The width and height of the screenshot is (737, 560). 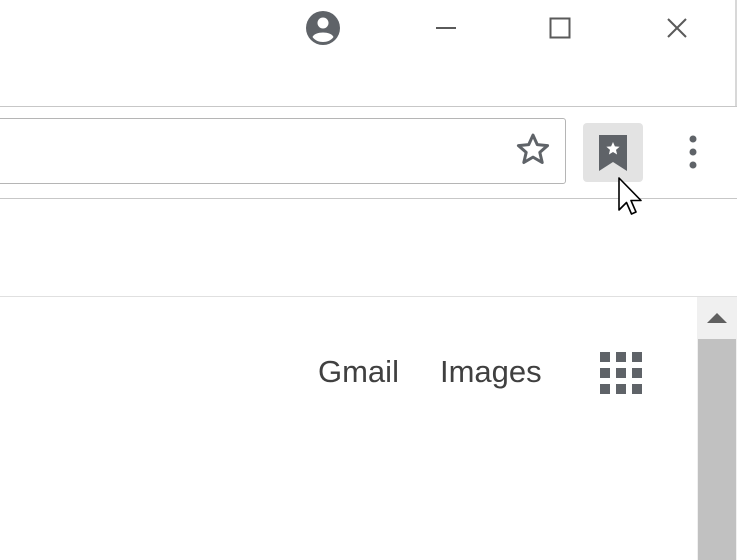 I want to click on scrollbar-thumb, so click(x=717, y=449).